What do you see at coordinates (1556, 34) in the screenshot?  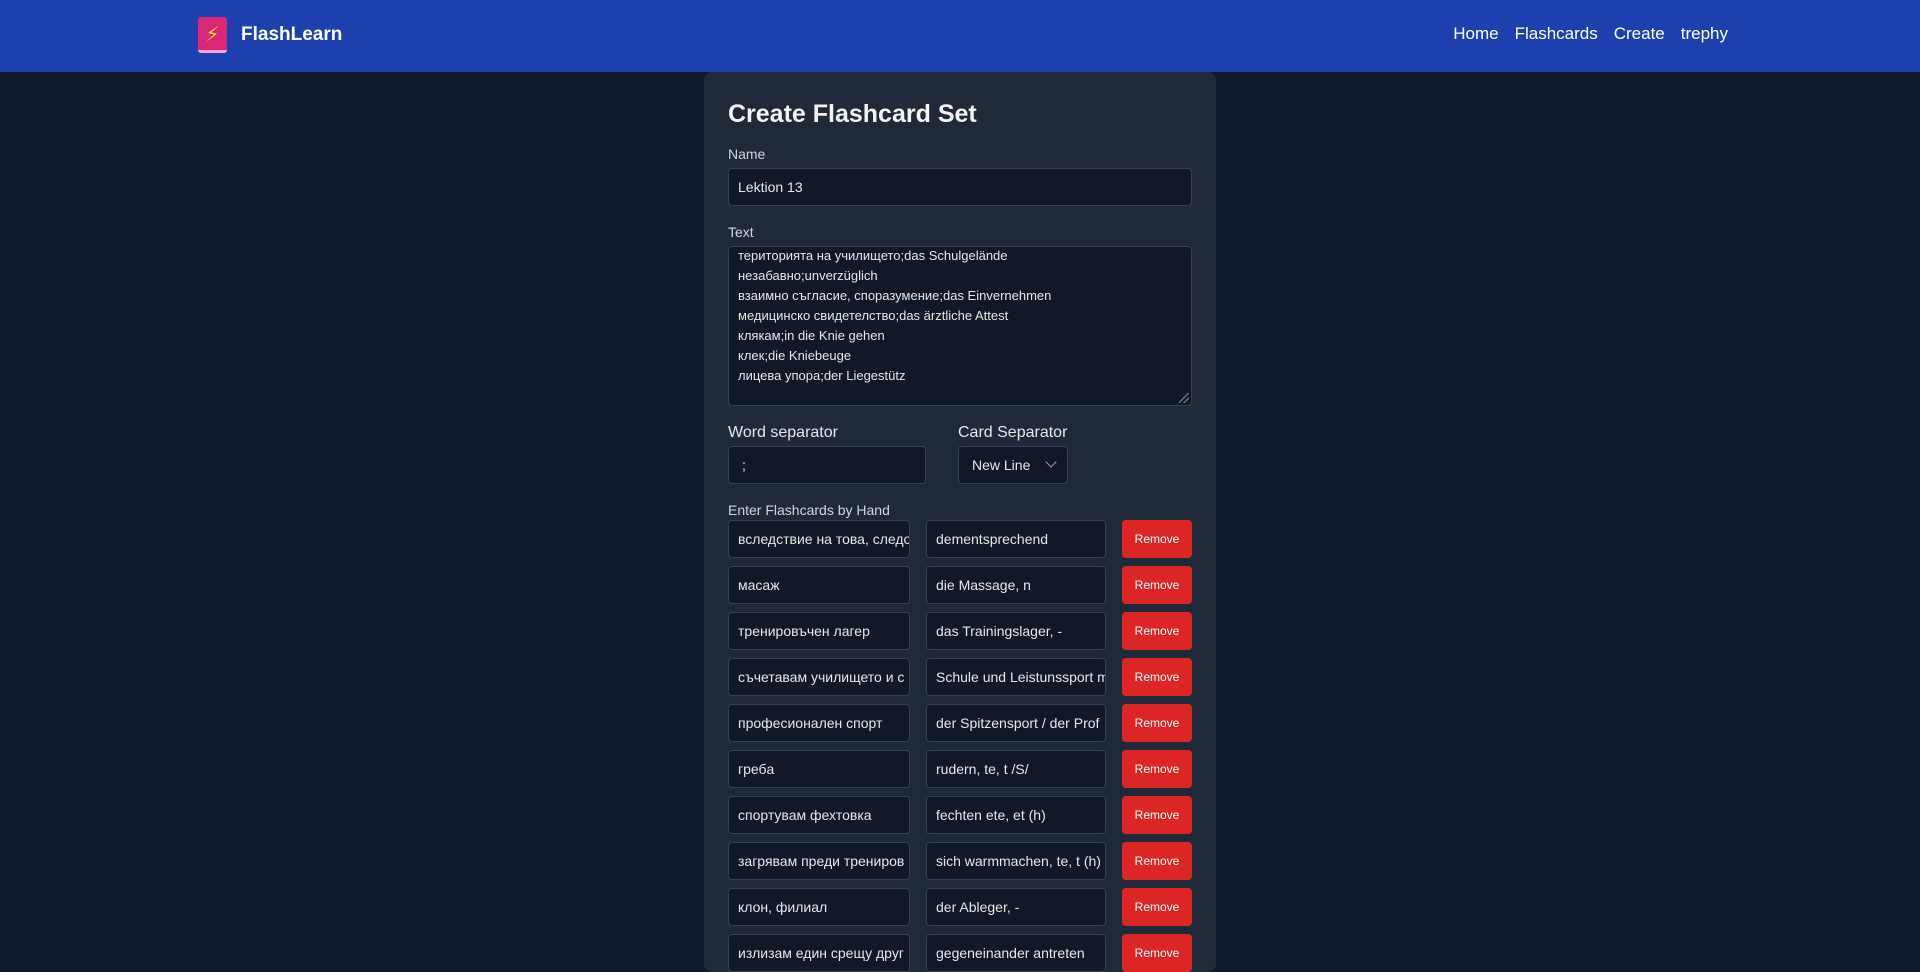 I see `nav-link-flashcards: Flashcards` at bounding box center [1556, 34].